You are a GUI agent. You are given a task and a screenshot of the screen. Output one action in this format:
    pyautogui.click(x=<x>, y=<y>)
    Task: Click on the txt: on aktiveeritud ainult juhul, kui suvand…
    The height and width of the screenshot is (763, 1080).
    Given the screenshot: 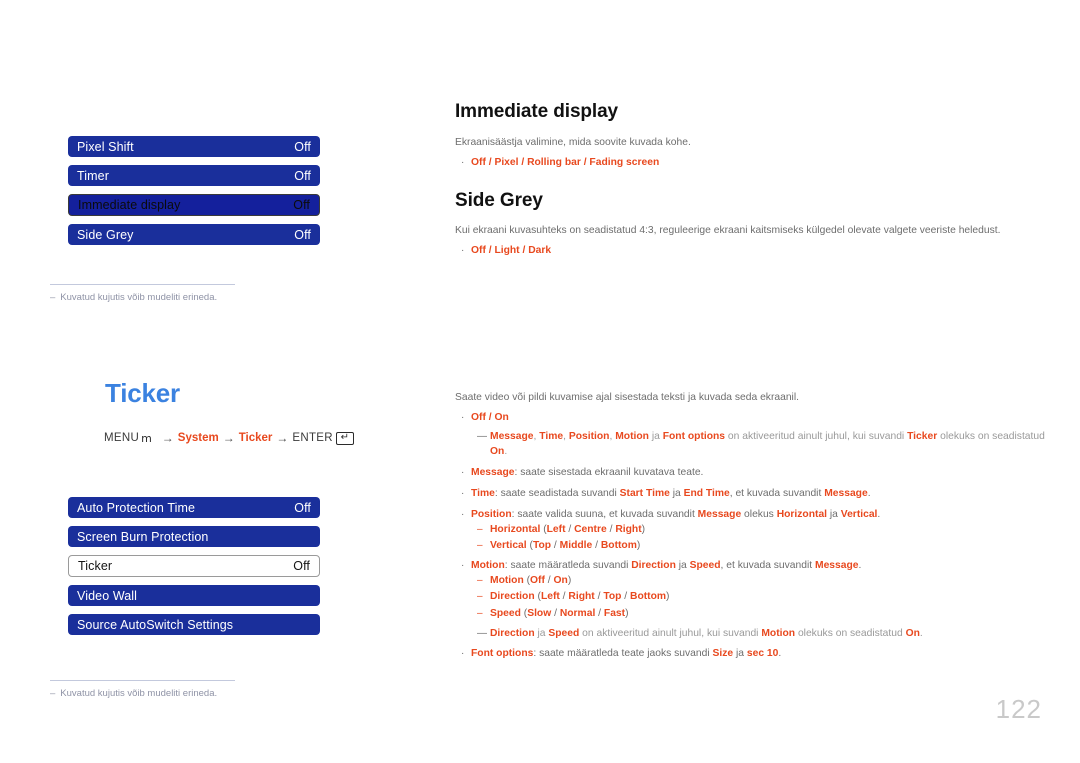 What is the action you would take?
    pyautogui.click(x=670, y=633)
    